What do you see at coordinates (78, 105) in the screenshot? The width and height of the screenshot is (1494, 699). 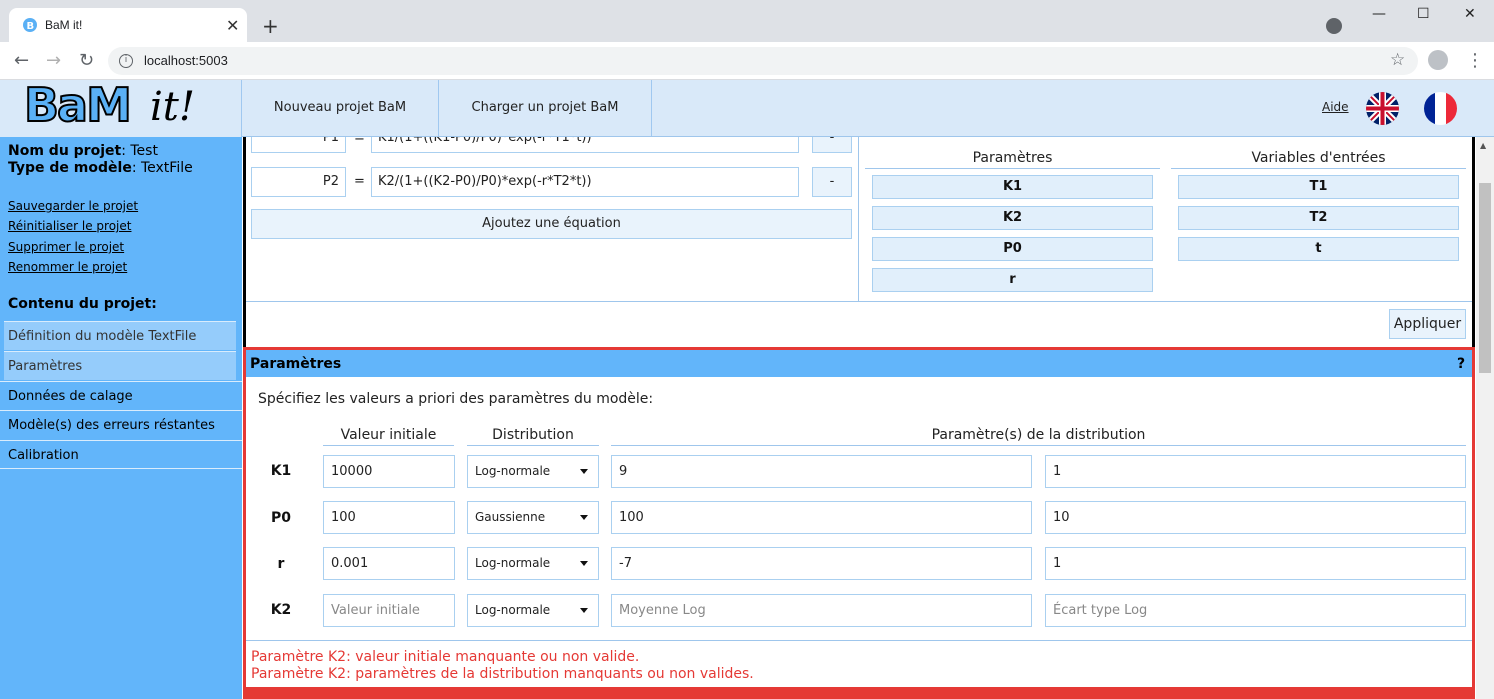 I see `logo-bam: BaM` at bounding box center [78, 105].